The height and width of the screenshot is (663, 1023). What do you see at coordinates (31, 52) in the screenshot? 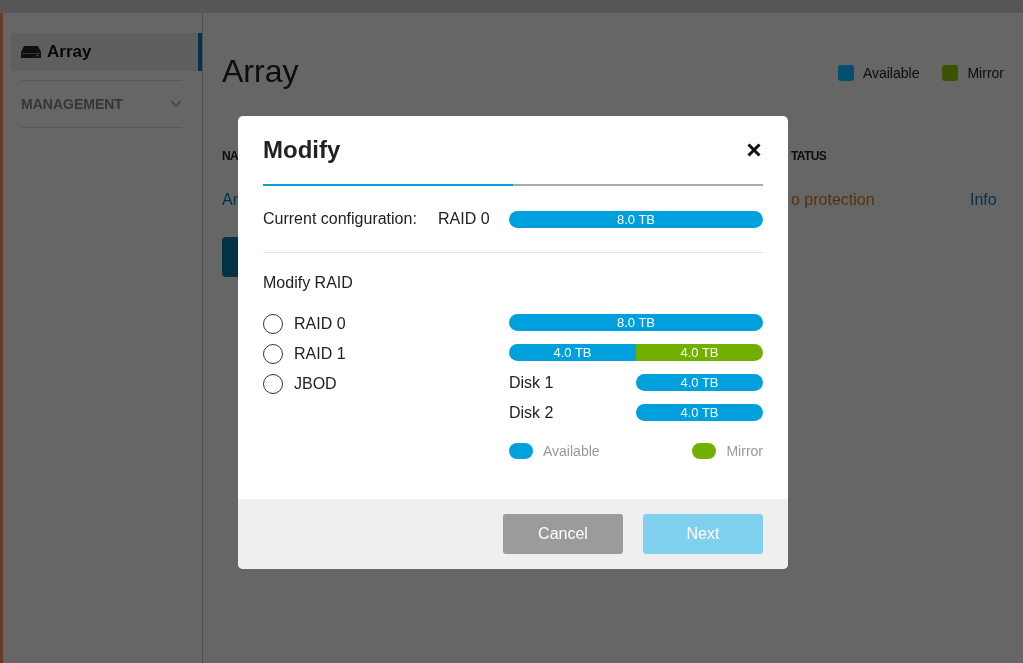
I see `drive-icon` at bounding box center [31, 52].